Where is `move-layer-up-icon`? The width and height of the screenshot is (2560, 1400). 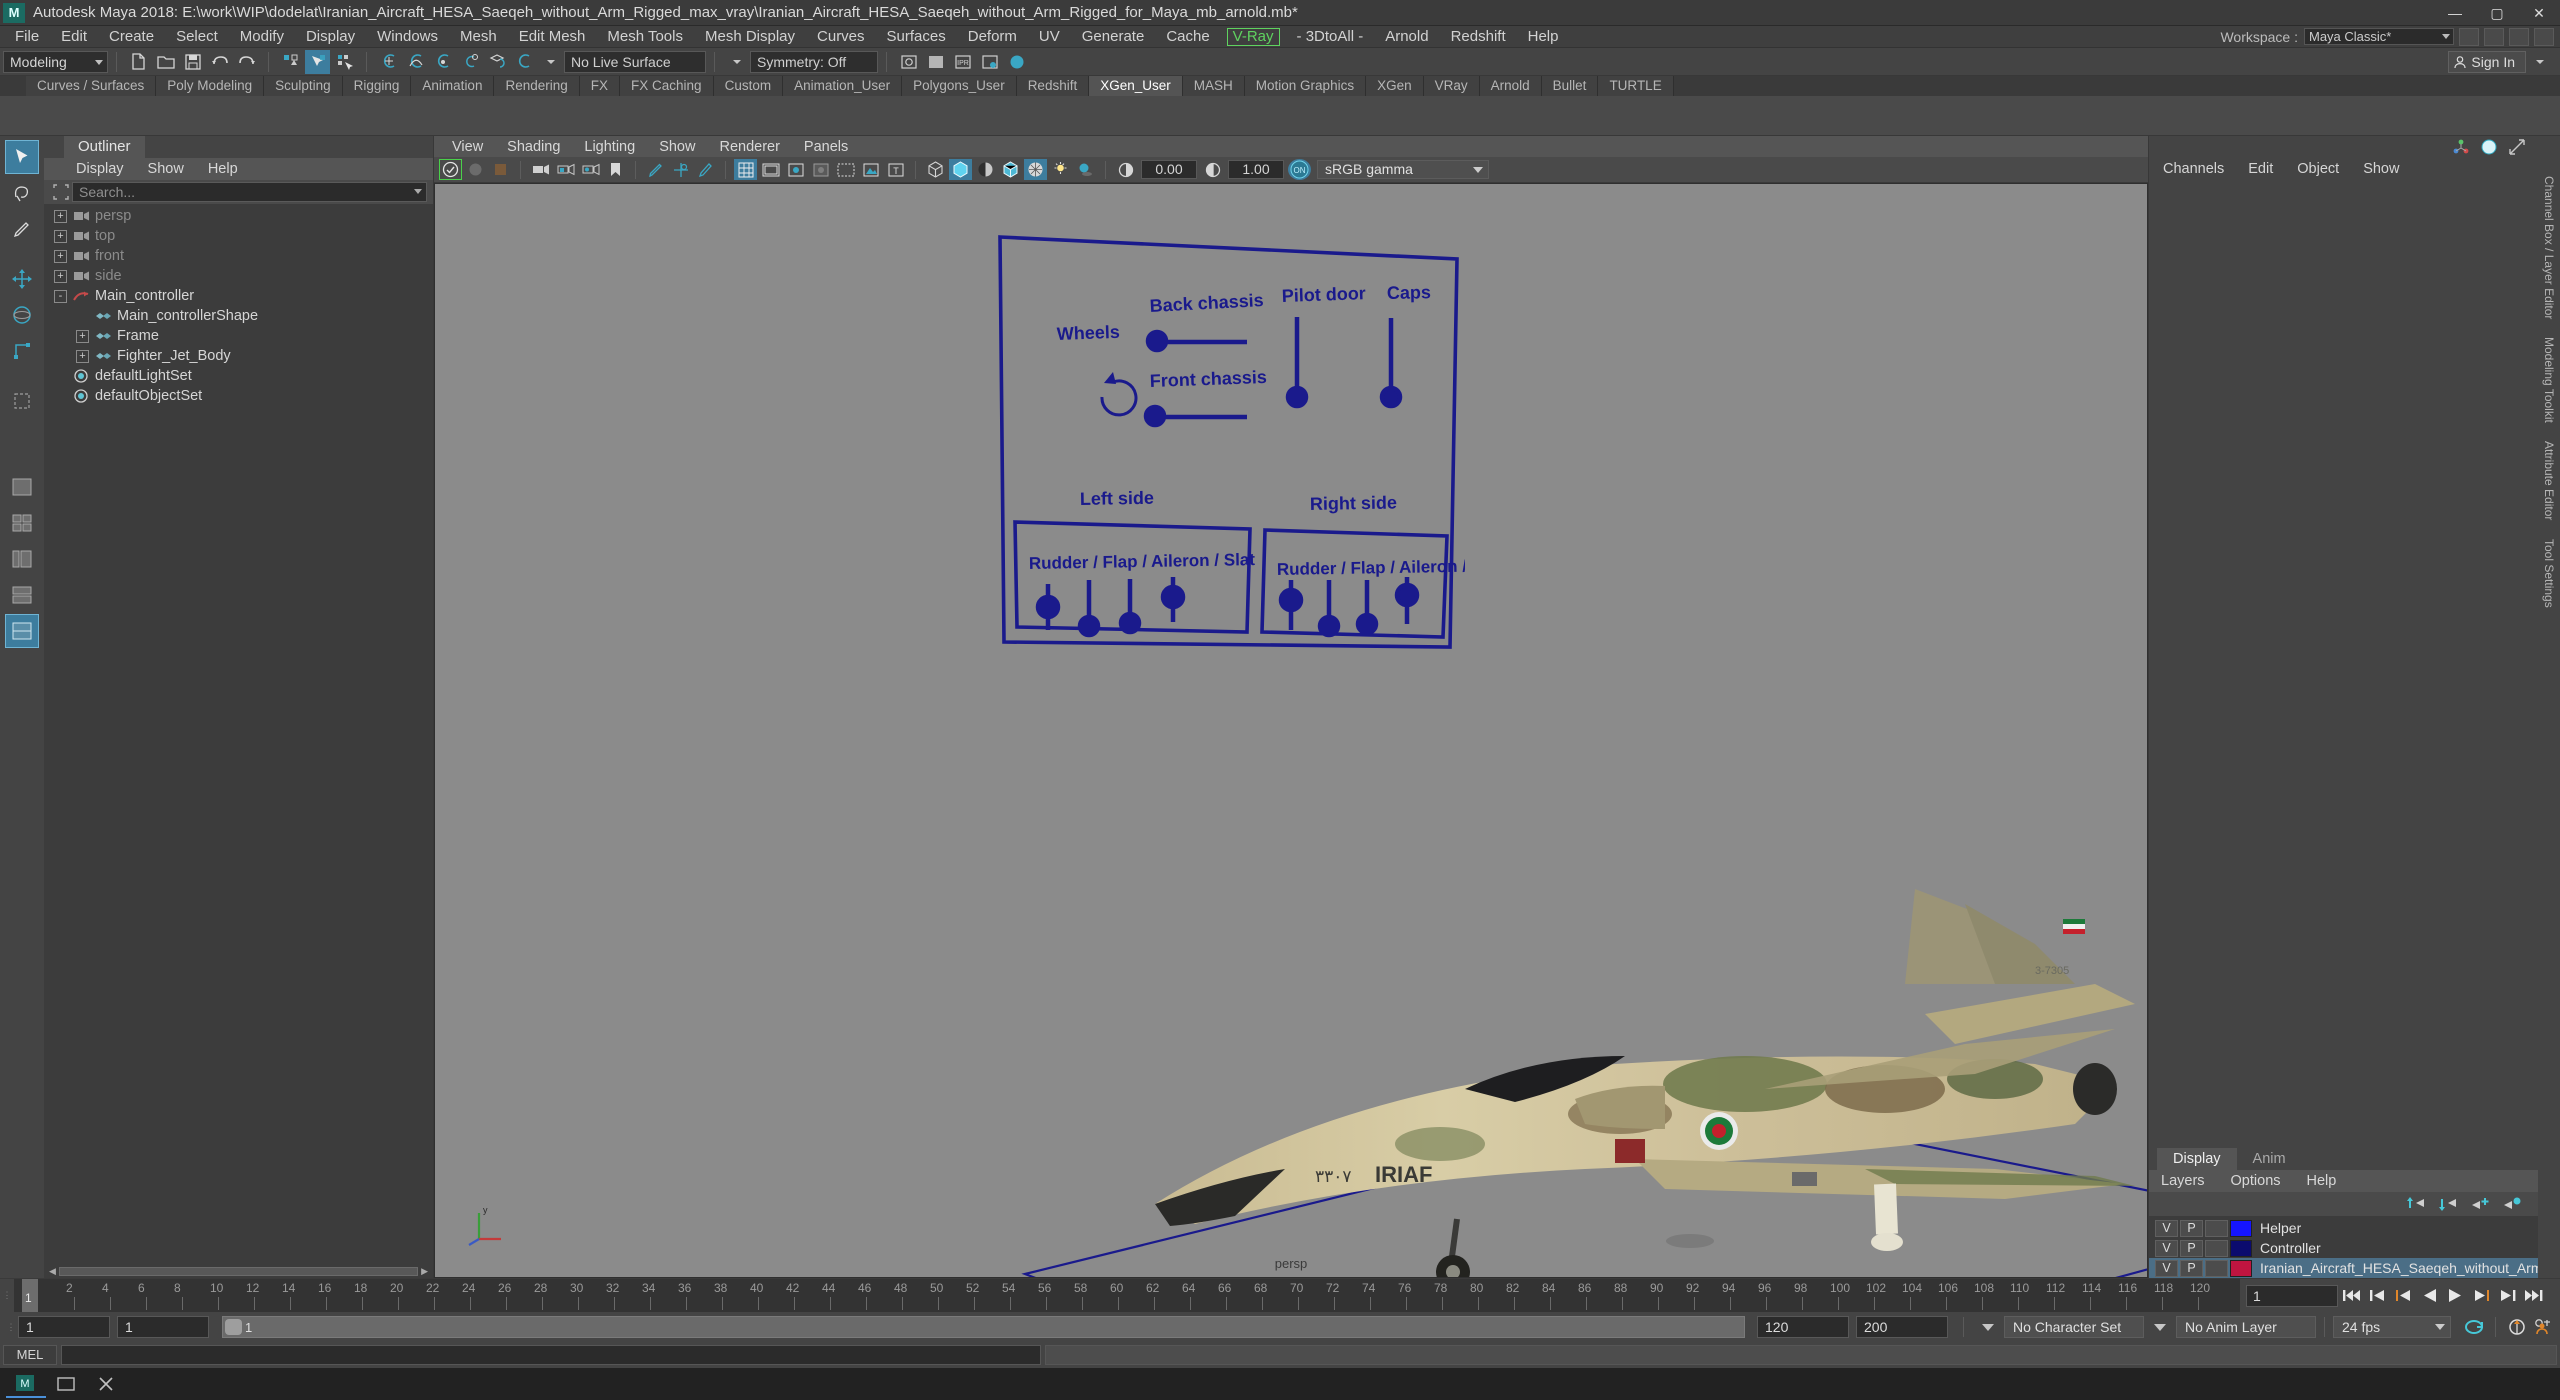
move-layer-up-icon is located at coordinates (2416, 1204).